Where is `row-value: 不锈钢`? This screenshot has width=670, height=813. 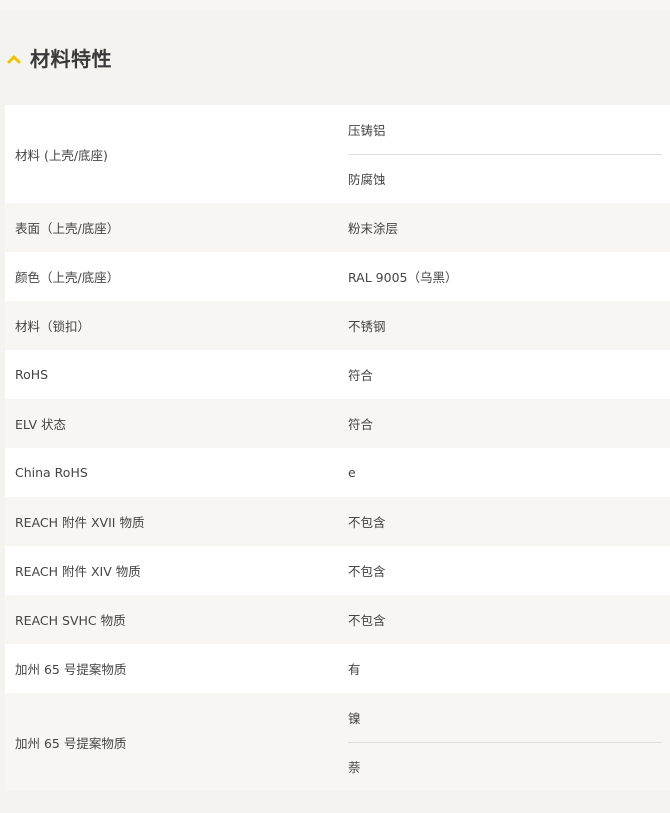
row-value: 不锈钢 is located at coordinates (367, 326).